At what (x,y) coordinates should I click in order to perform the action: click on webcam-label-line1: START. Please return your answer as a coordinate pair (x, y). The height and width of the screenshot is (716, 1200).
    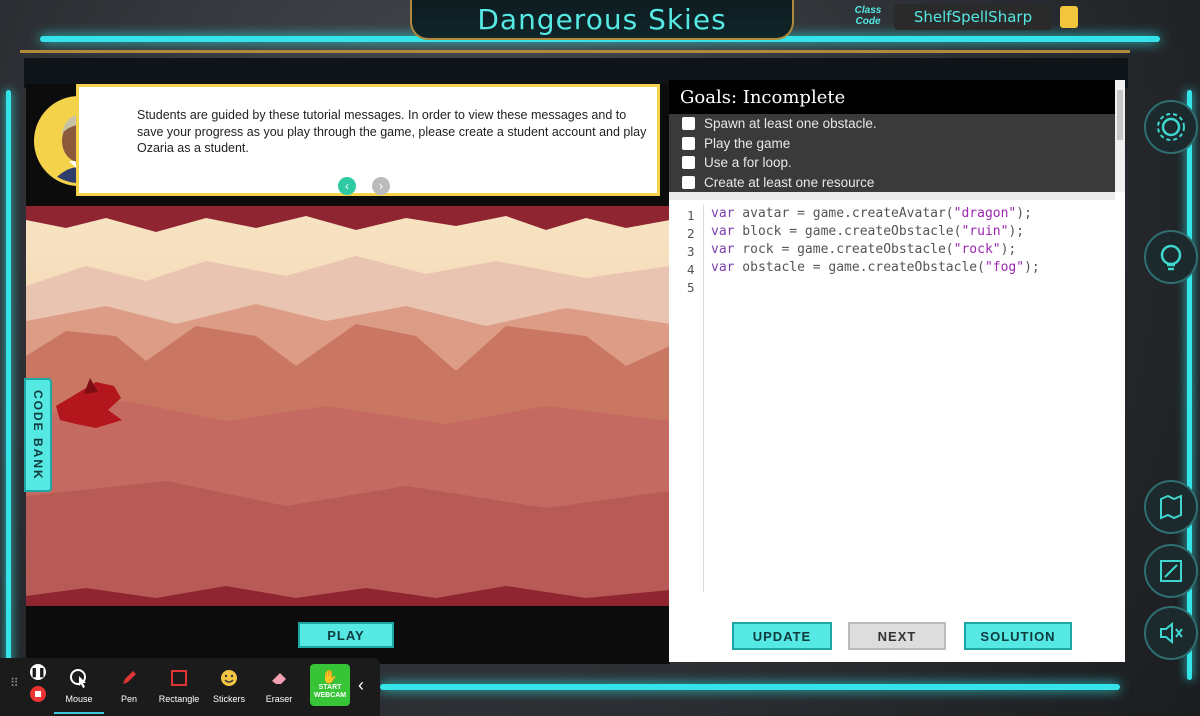
    Looking at the image, I should click on (330, 687).